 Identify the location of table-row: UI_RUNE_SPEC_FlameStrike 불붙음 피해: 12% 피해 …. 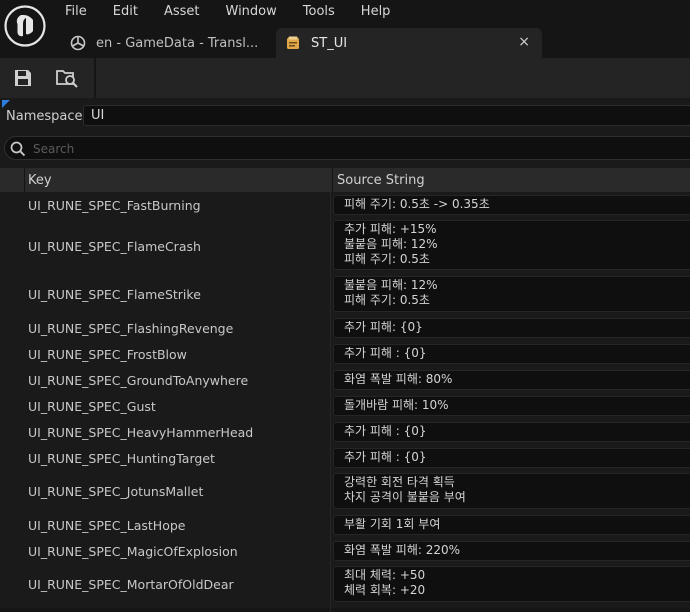
(345, 294).